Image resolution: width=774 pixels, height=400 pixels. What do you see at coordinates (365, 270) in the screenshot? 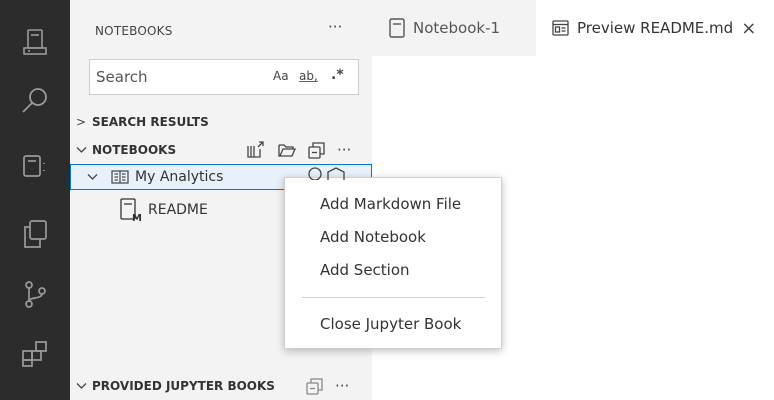
I see `menu-item-add-section: Add Section` at bounding box center [365, 270].